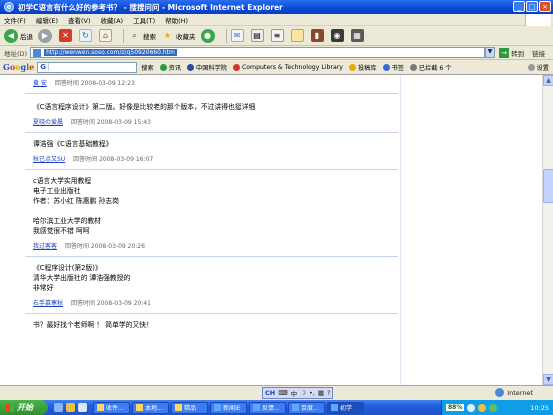 The width and height of the screenshot is (553, 415). I want to click on back-button: ◀ 后退, so click(18, 35).